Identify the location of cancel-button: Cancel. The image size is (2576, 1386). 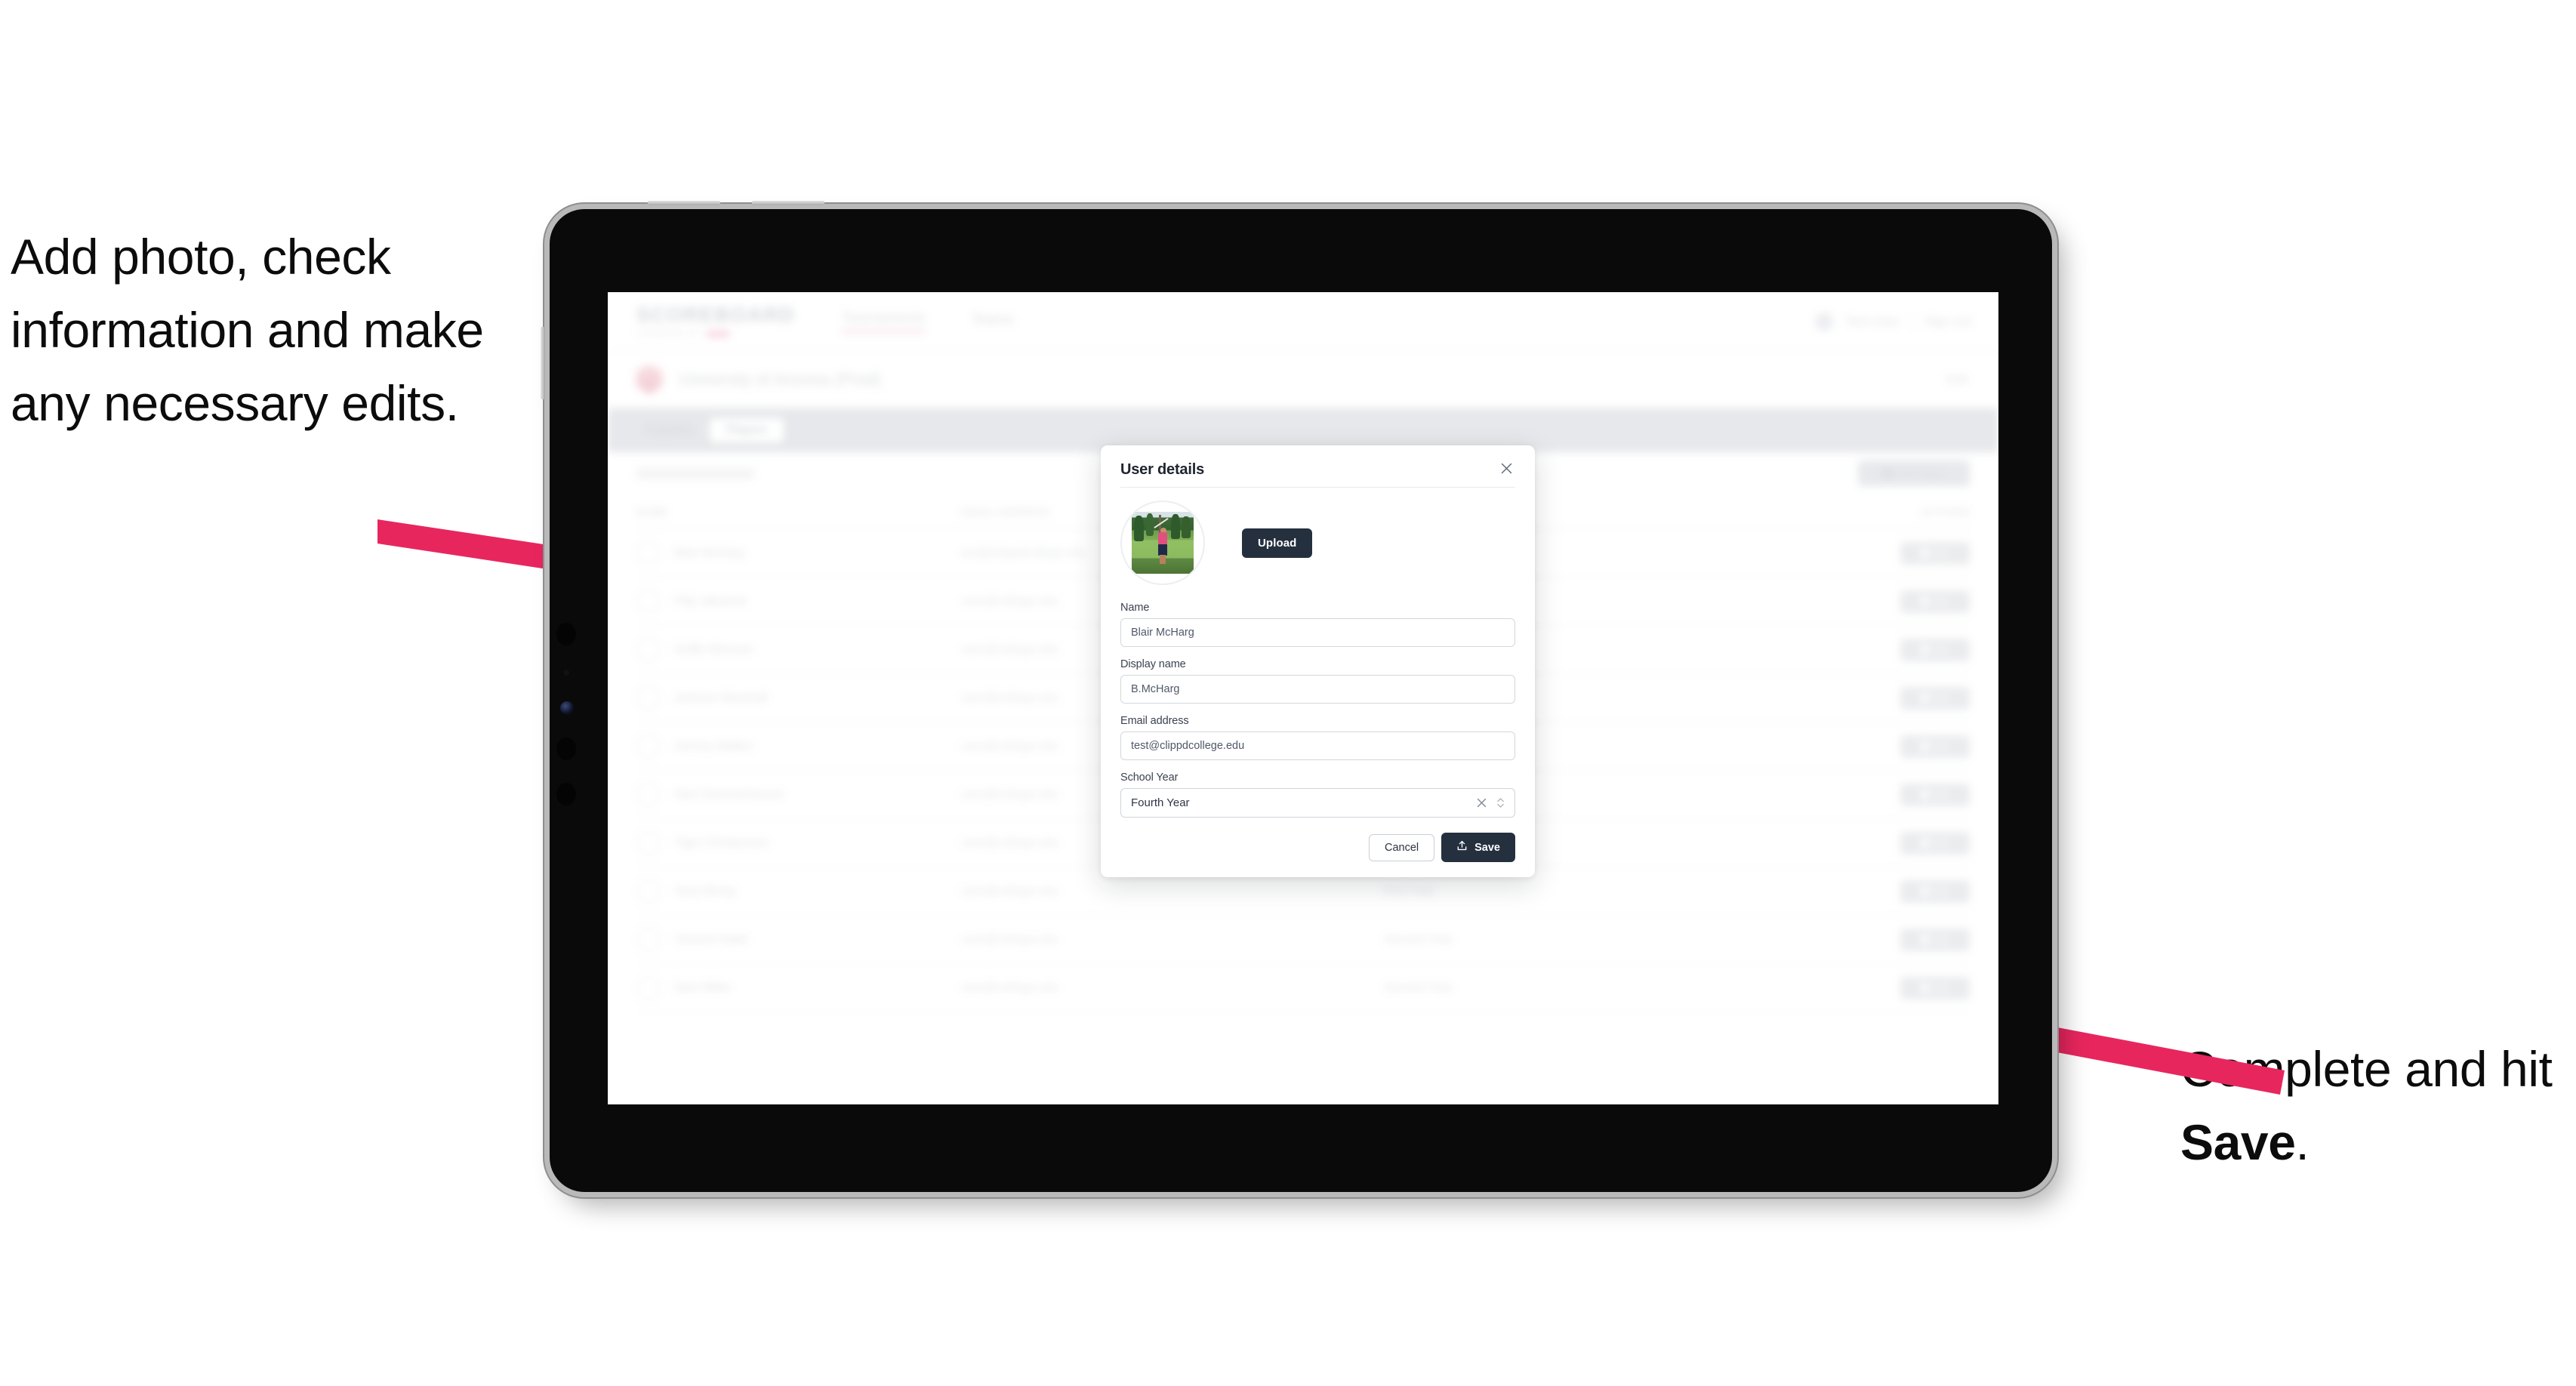
(1401, 847).